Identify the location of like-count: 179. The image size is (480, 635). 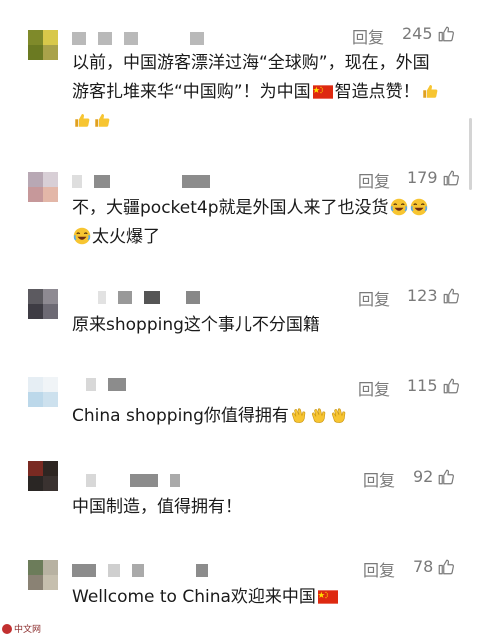
(422, 177).